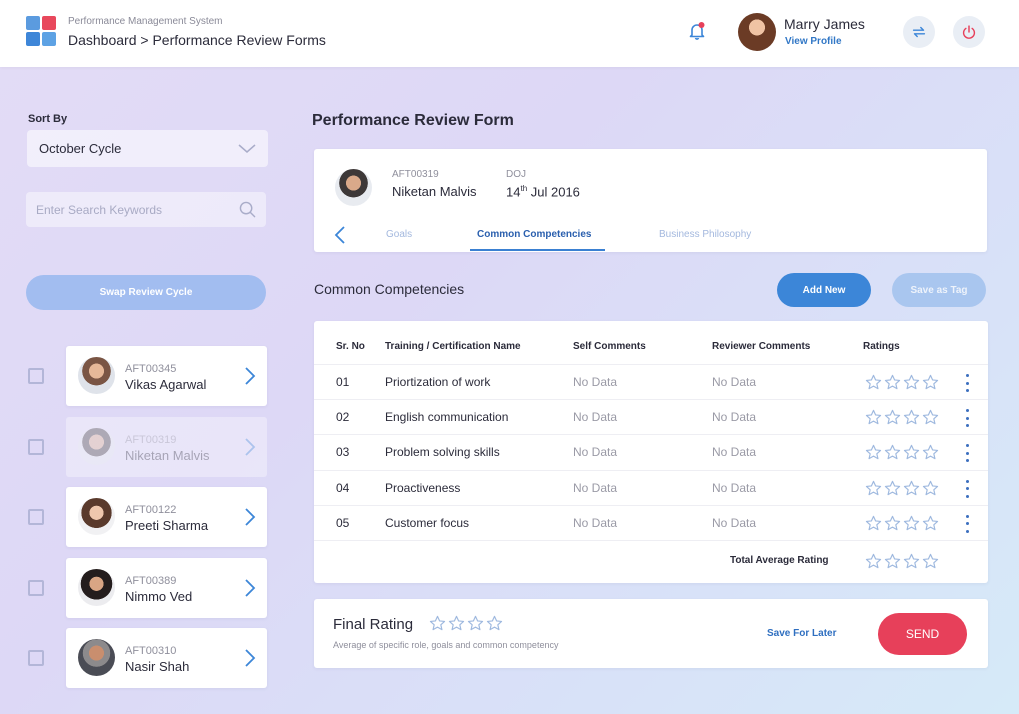 The image size is (1019, 714). I want to click on employee-card-name: Nimmo Ved, so click(159, 596).